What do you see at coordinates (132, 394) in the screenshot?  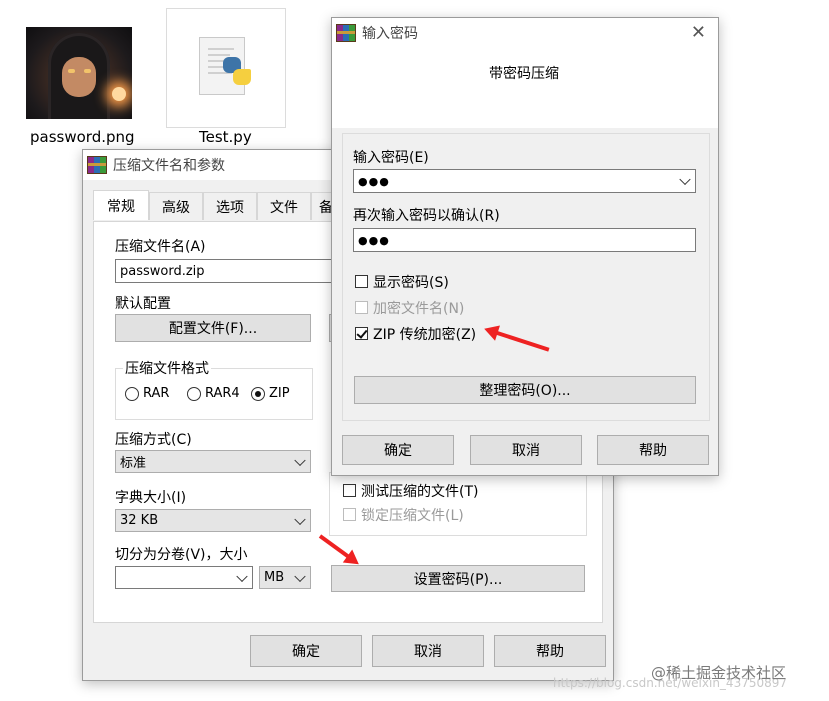 I see `format-rar-radio` at bounding box center [132, 394].